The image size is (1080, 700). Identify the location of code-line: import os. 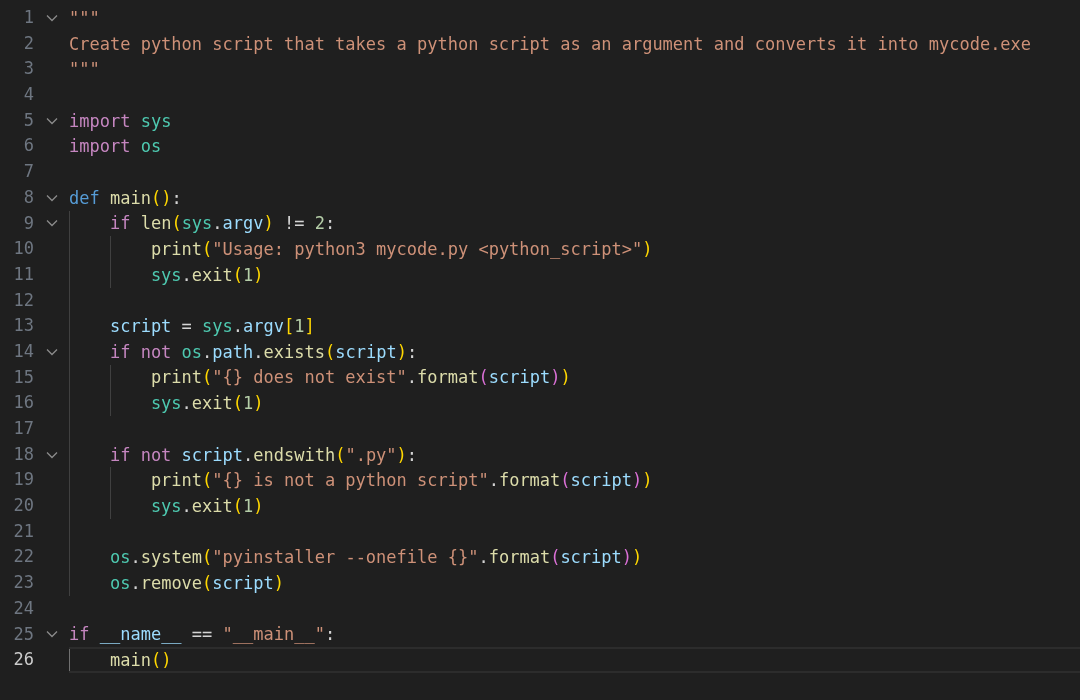
(115, 146).